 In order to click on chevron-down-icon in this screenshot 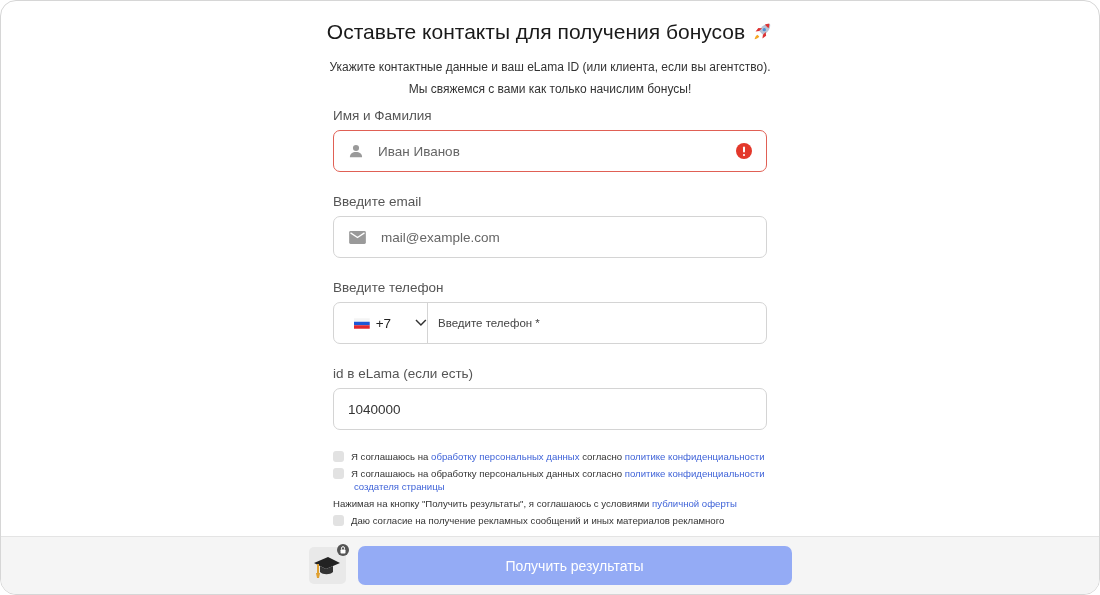, I will do `click(421, 323)`.